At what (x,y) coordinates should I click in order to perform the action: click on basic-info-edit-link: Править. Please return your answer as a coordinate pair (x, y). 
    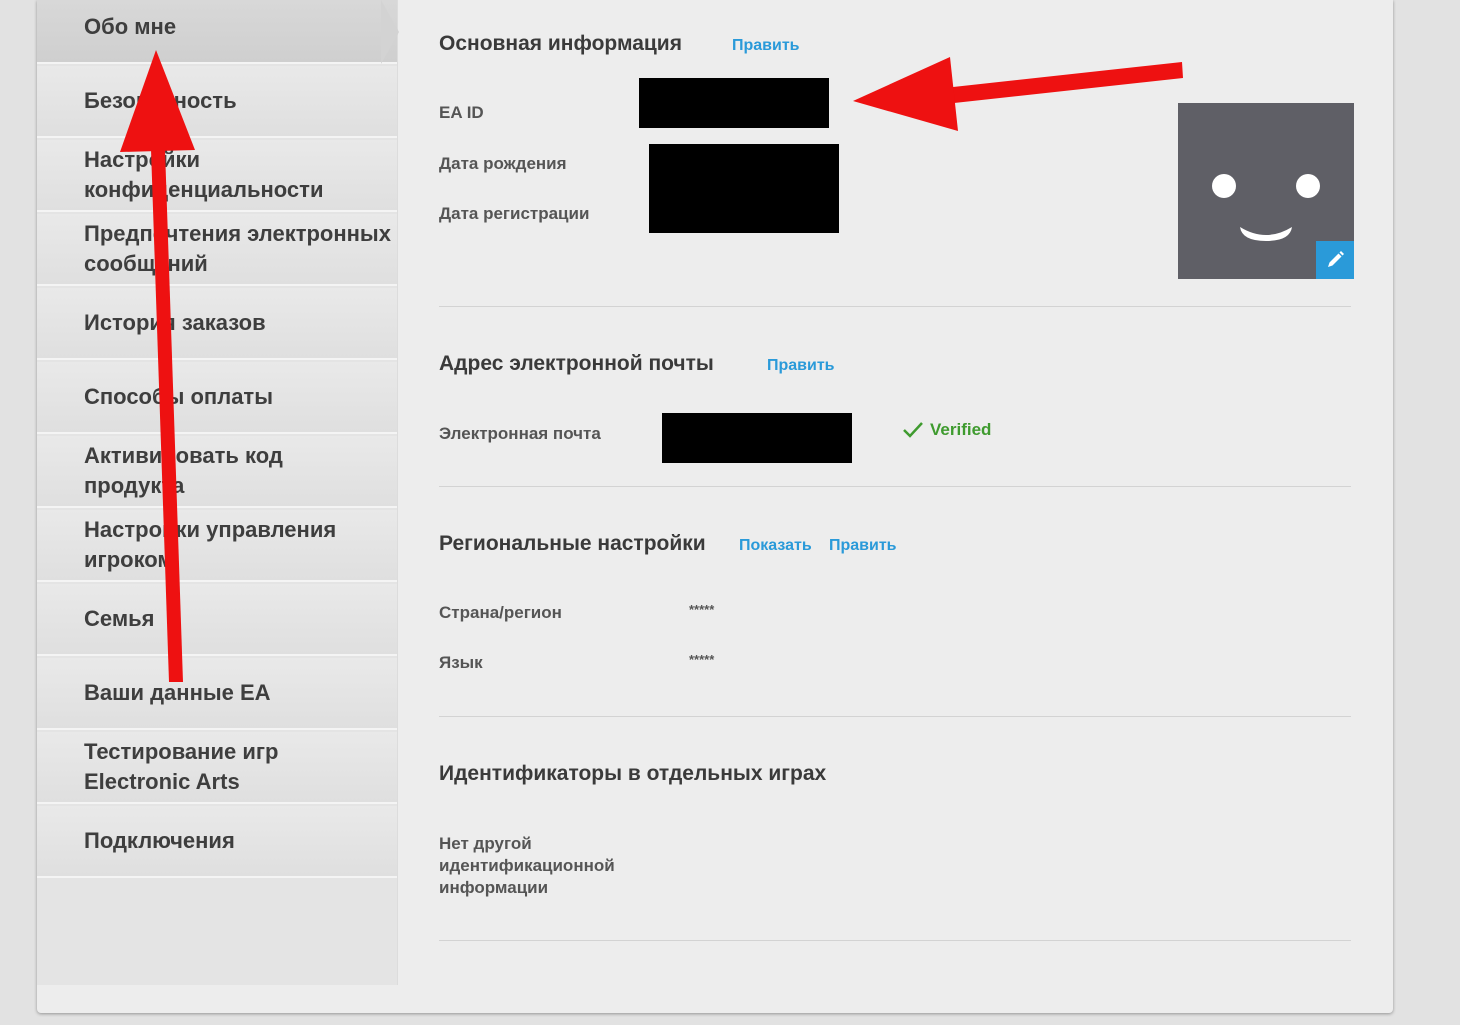
    Looking at the image, I should click on (766, 46).